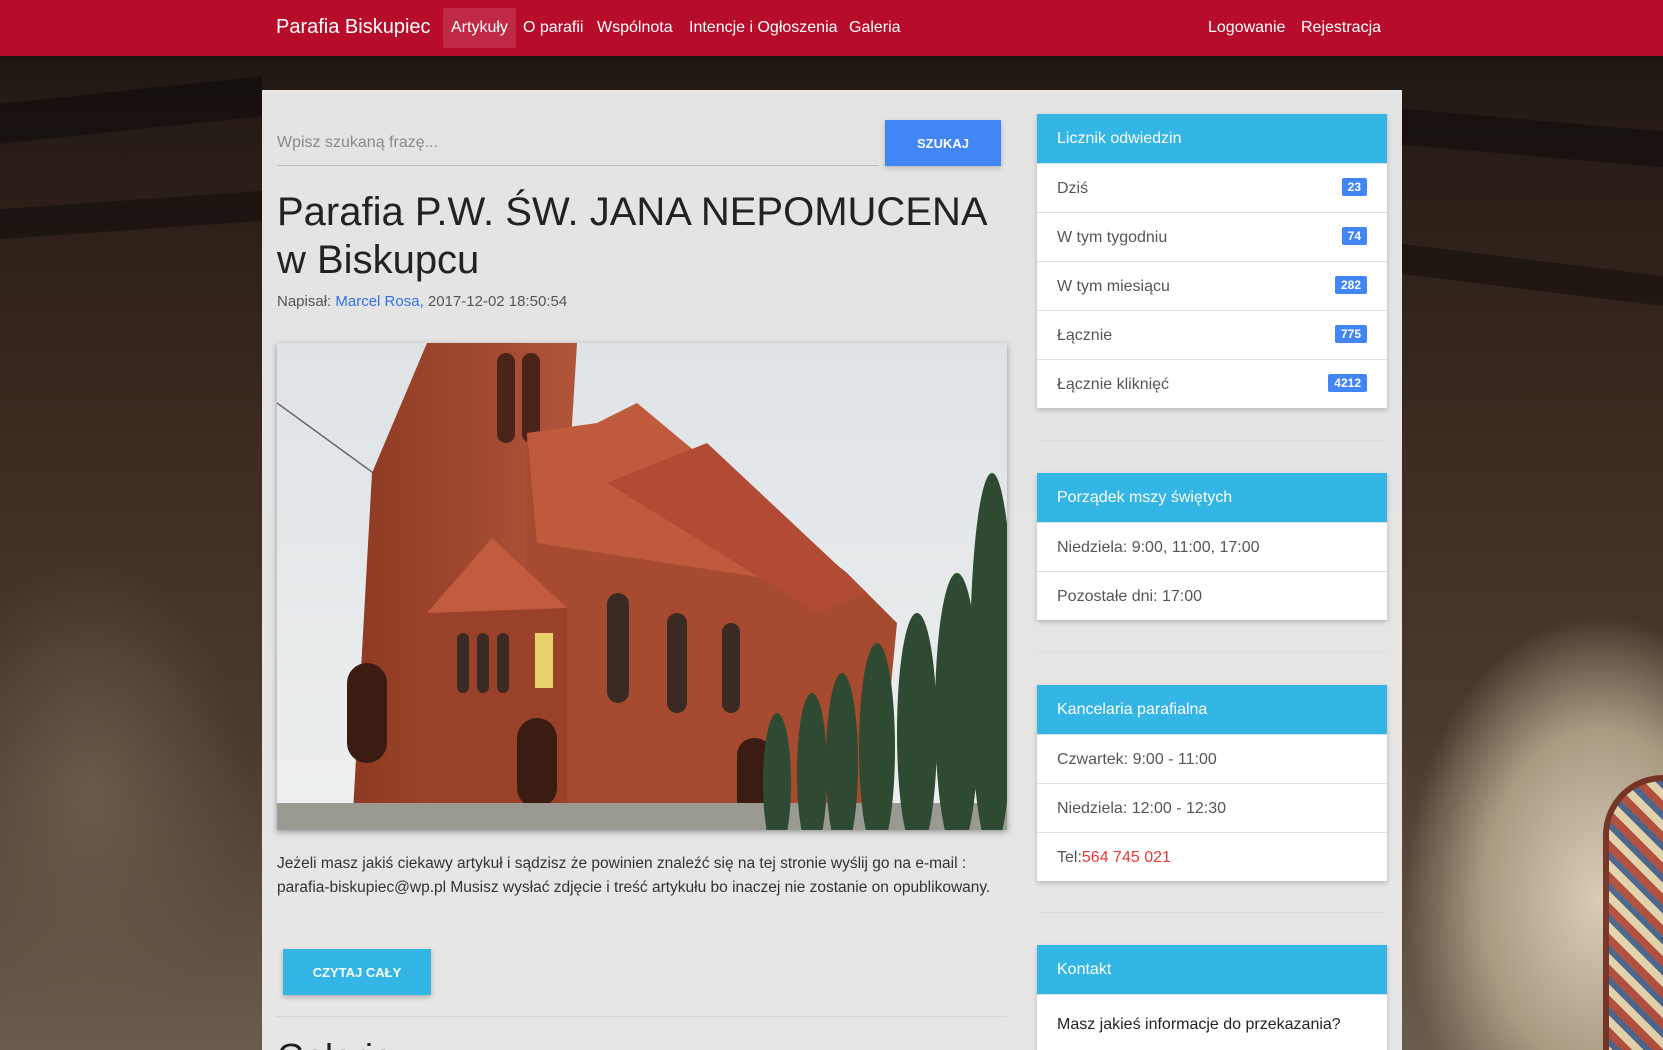 The image size is (1663, 1050). I want to click on search-input, so click(578, 143).